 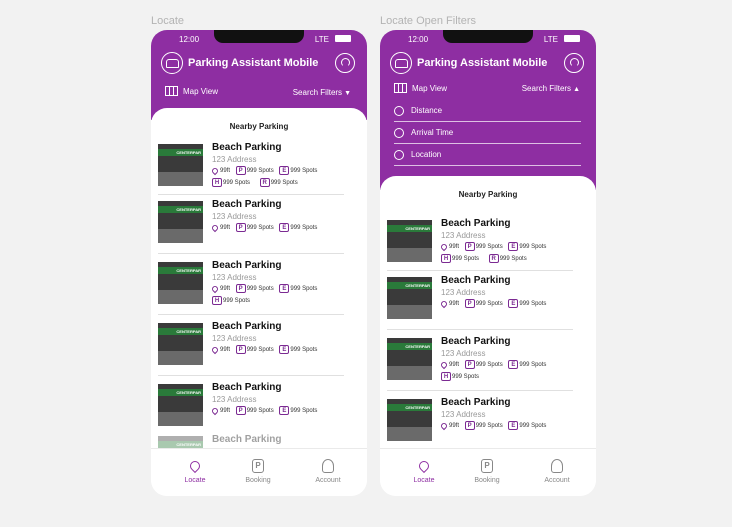 I want to click on parking-info-row-2: H 999 Spots R 999 Spots, so click(x=255, y=183).